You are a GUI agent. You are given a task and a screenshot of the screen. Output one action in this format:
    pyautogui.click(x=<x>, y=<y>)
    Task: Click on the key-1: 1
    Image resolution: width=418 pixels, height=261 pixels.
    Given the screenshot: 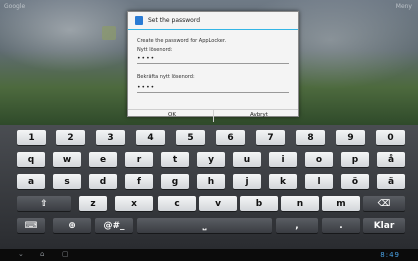 What is the action you would take?
    pyautogui.click(x=31, y=137)
    